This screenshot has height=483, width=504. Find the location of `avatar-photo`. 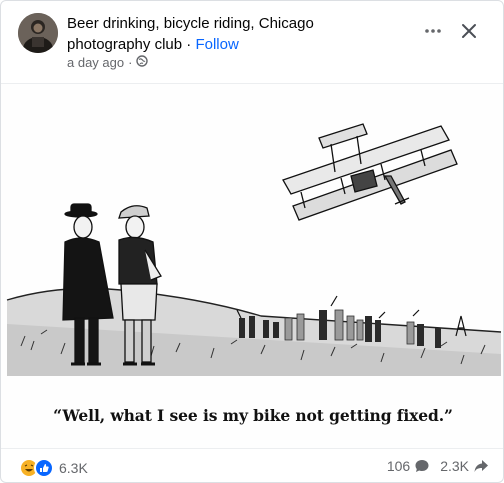

avatar-photo is located at coordinates (38, 33).